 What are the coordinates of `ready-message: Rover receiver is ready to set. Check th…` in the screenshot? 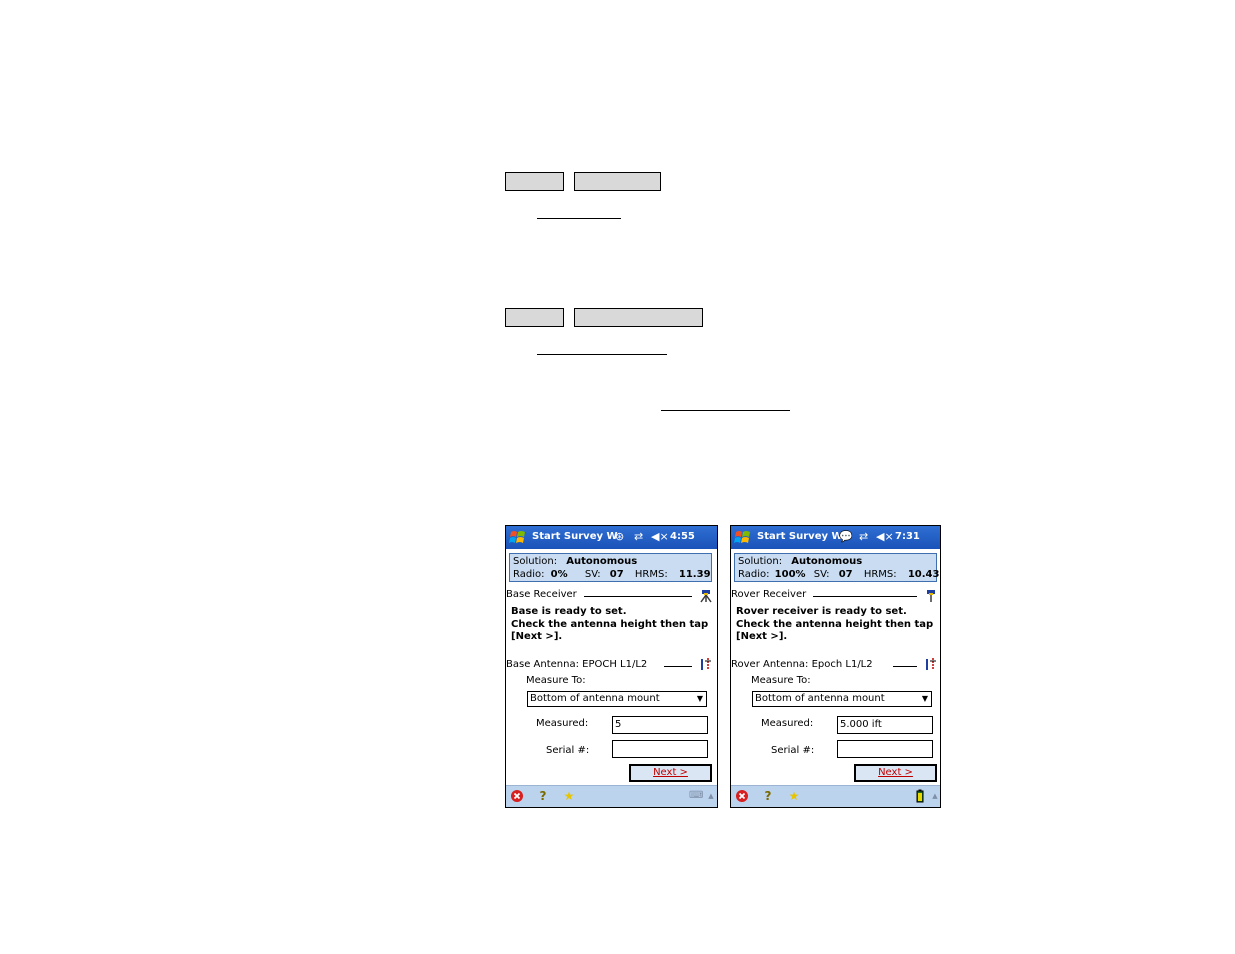 It's located at (834, 625).